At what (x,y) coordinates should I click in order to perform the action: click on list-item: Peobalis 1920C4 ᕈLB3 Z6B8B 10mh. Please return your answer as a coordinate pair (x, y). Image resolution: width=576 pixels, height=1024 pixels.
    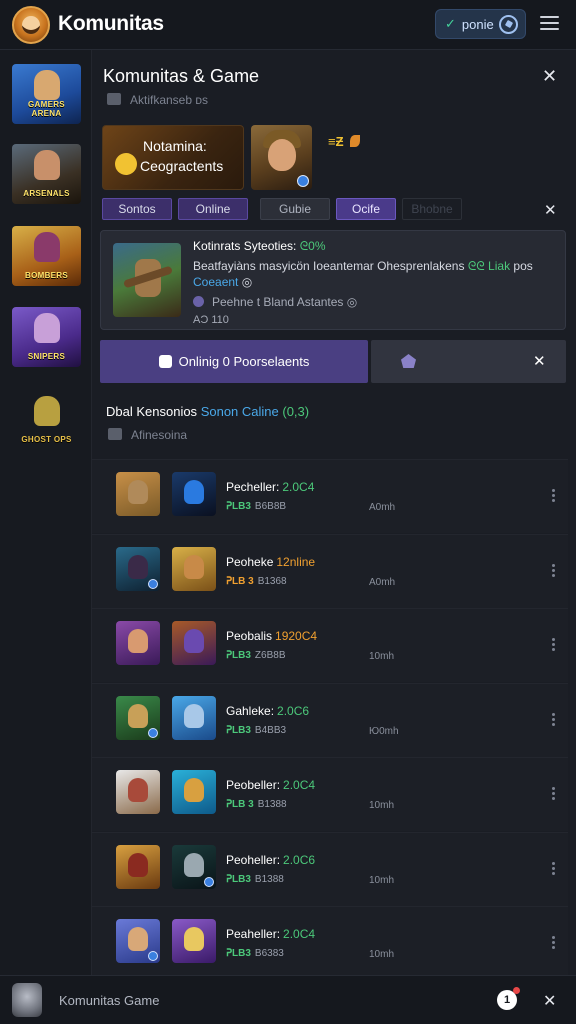
    Looking at the image, I should click on (330, 645).